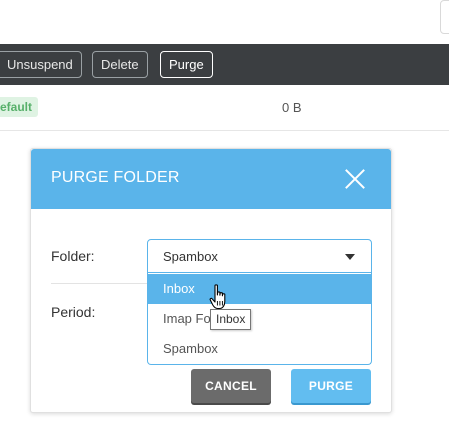 This screenshot has height=438, width=449. Describe the element at coordinates (259, 289) in the screenshot. I see `folder-option-inbox: Inbox` at that location.